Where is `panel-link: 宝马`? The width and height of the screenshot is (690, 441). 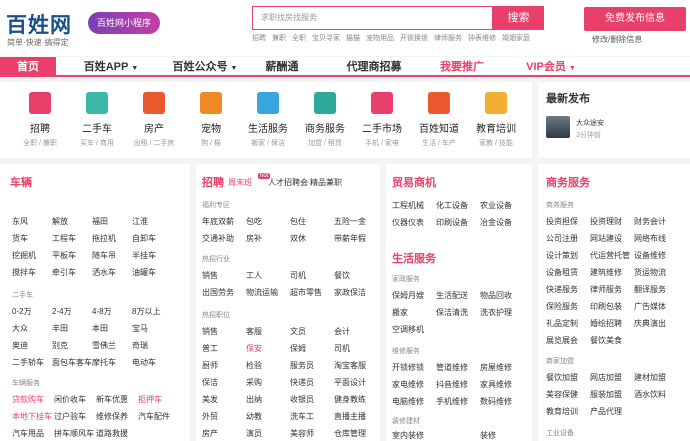
panel-link: 宝马 is located at coordinates (140, 328).